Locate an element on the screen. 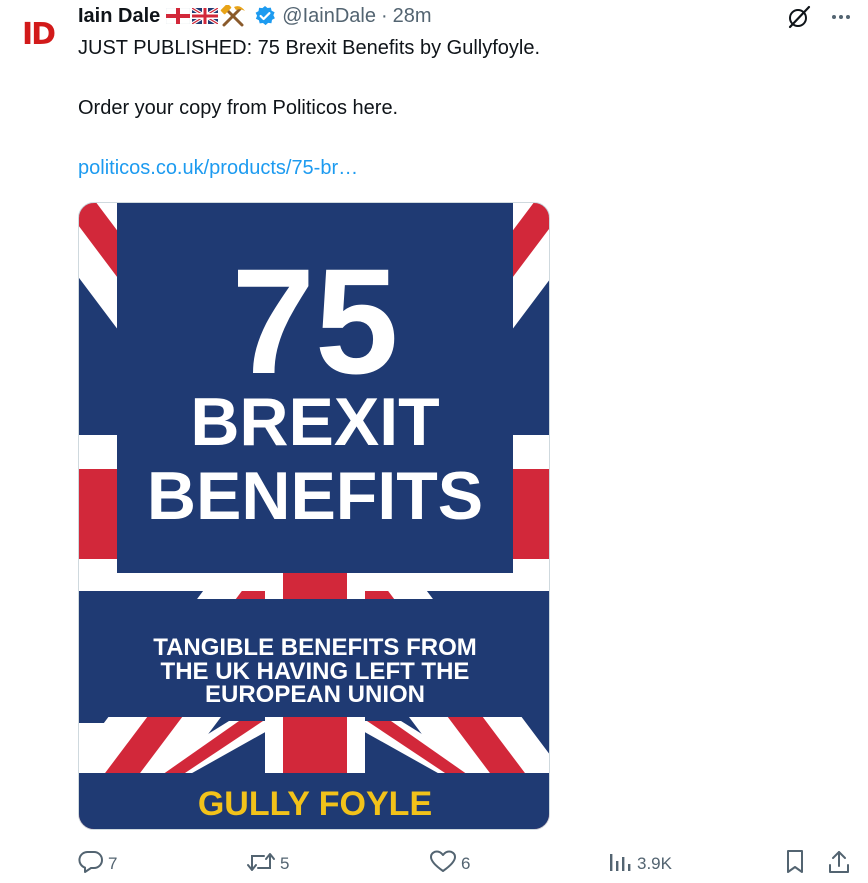 Image resolution: width=868 pixels, height=883 pixels. views-count: 3.9K is located at coordinates (654, 863).